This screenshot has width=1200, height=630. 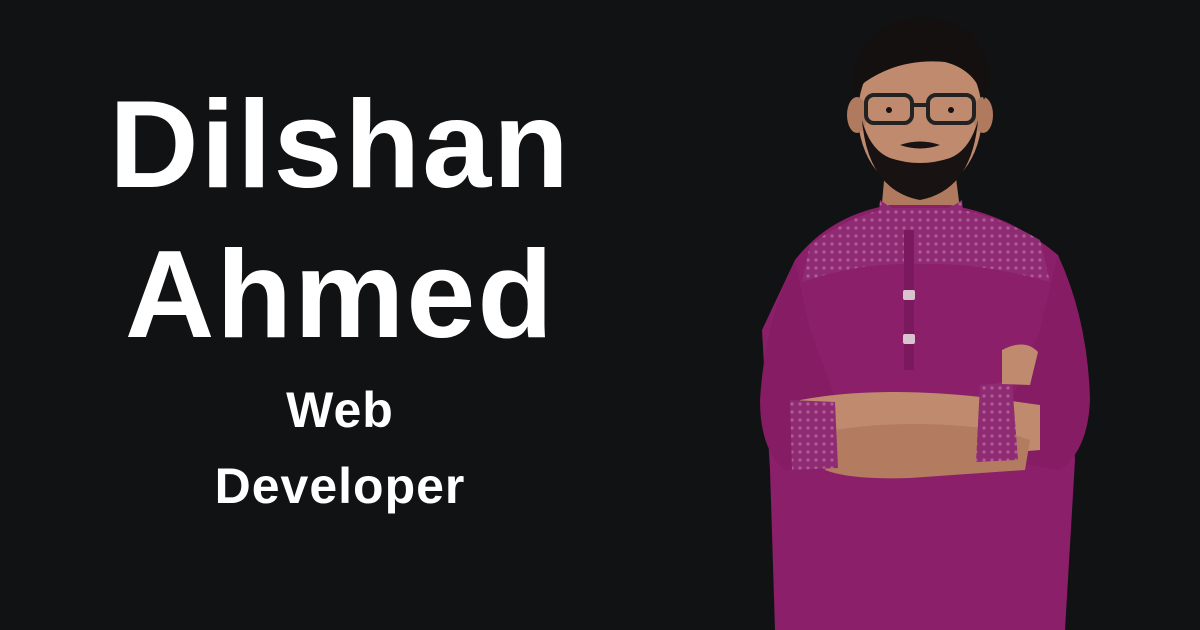 What do you see at coordinates (340, 410) in the screenshot?
I see `role-line-1: Web` at bounding box center [340, 410].